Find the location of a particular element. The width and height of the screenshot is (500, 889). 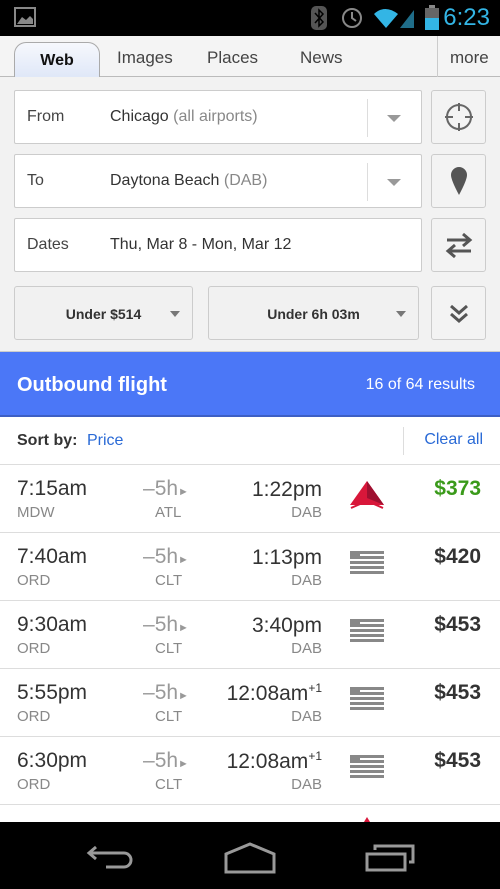

outbound-header: Outbound flight 16 of 64 results is located at coordinates (250, 384).